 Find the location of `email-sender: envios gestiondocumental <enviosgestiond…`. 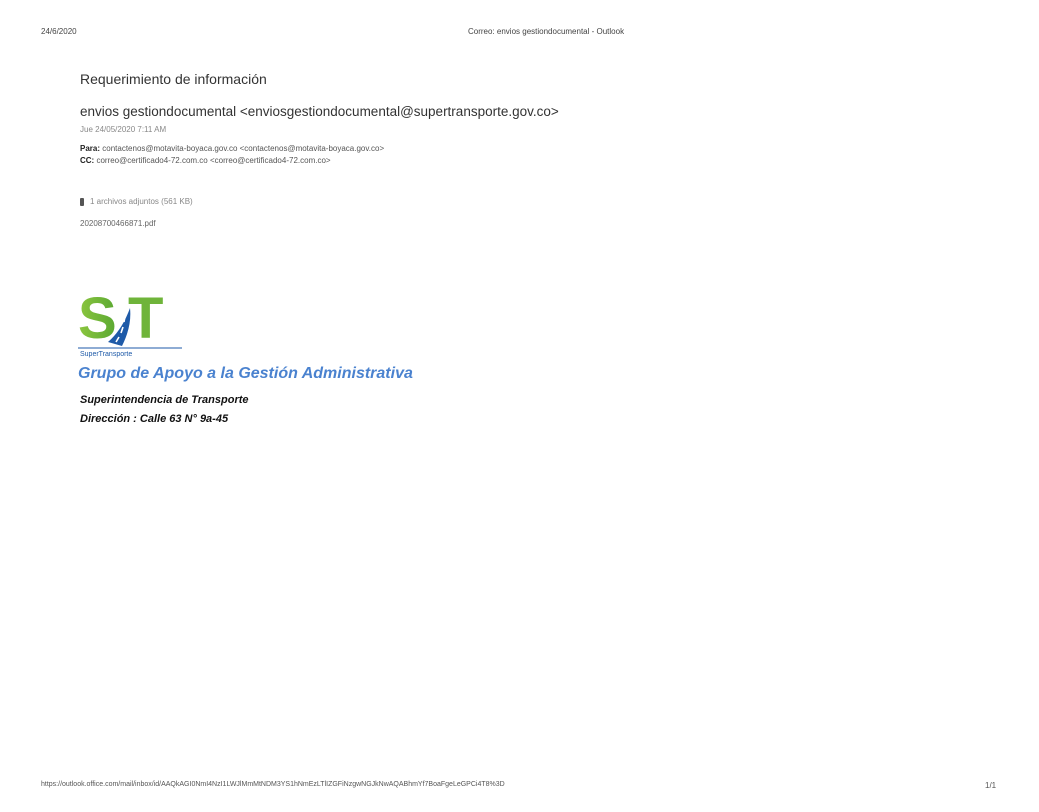

email-sender: envios gestiondocumental <enviosgestiond… is located at coordinates (319, 111).